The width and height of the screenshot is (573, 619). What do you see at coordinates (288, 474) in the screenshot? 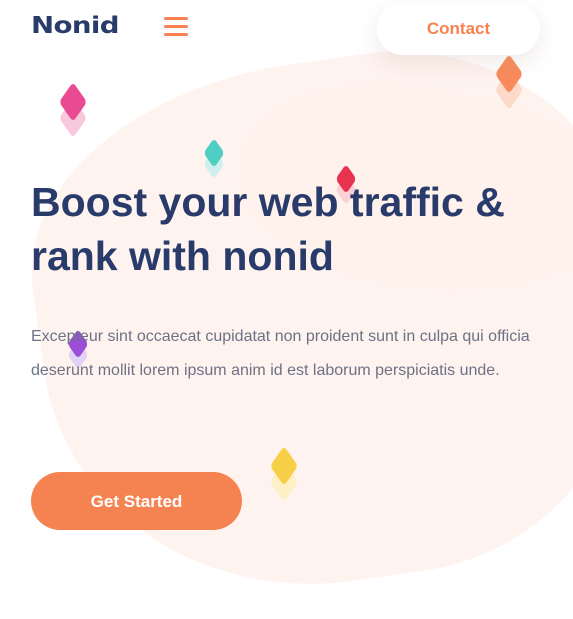
I see `decorative-diamond-yellow` at bounding box center [288, 474].